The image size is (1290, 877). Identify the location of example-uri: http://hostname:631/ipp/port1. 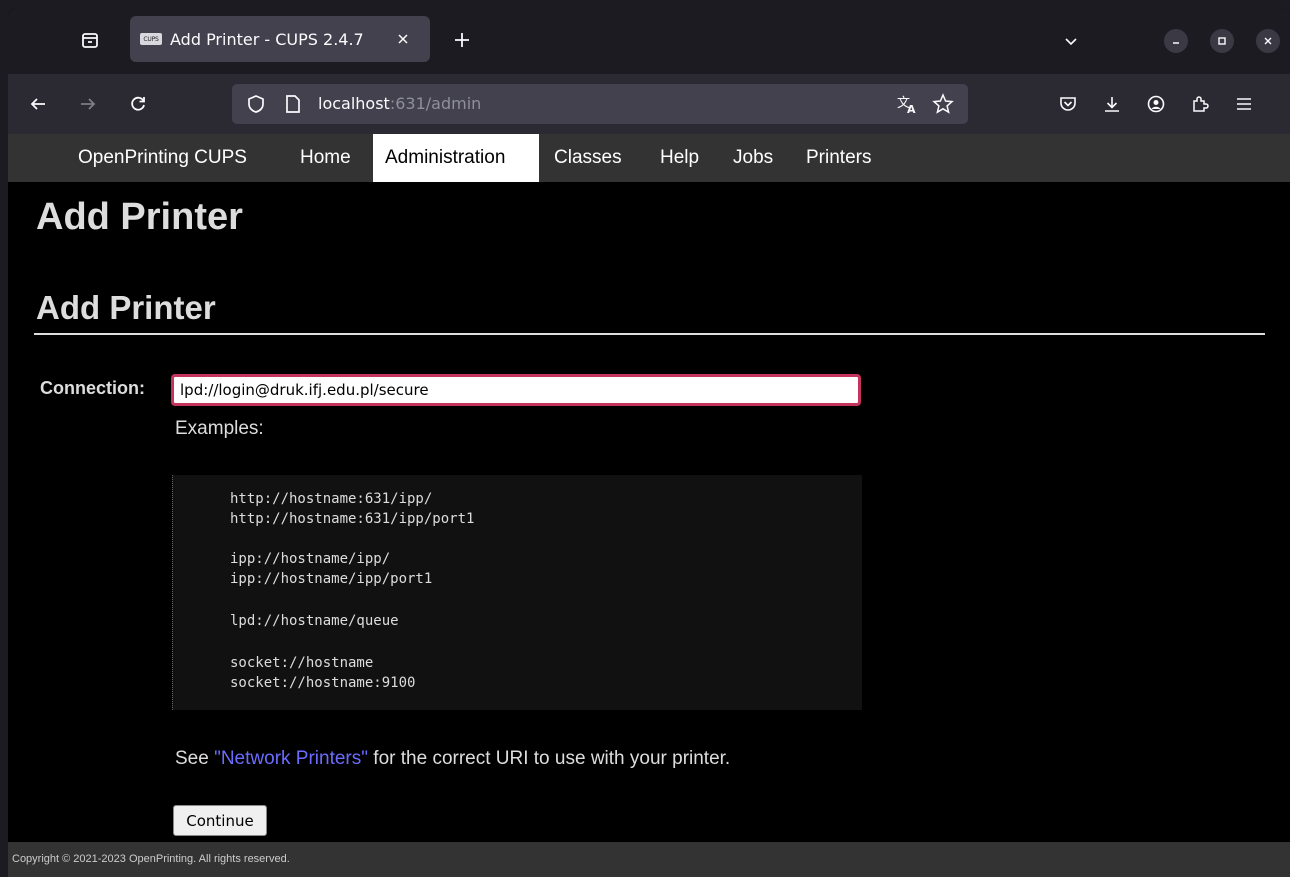
(352, 519).